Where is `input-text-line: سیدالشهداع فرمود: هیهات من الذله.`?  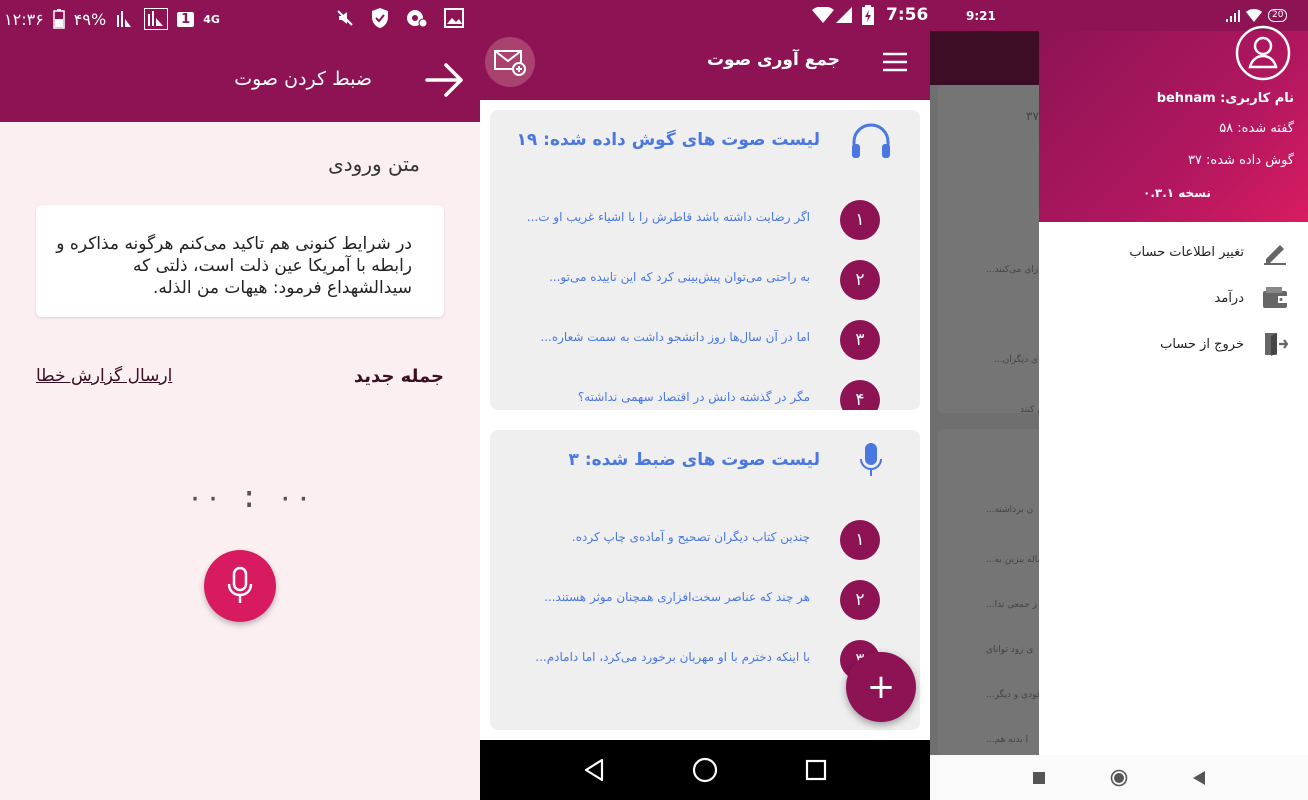
input-text-line: سیدالشهداع فرمود: هیهات من الذله. is located at coordinates (282, 288).